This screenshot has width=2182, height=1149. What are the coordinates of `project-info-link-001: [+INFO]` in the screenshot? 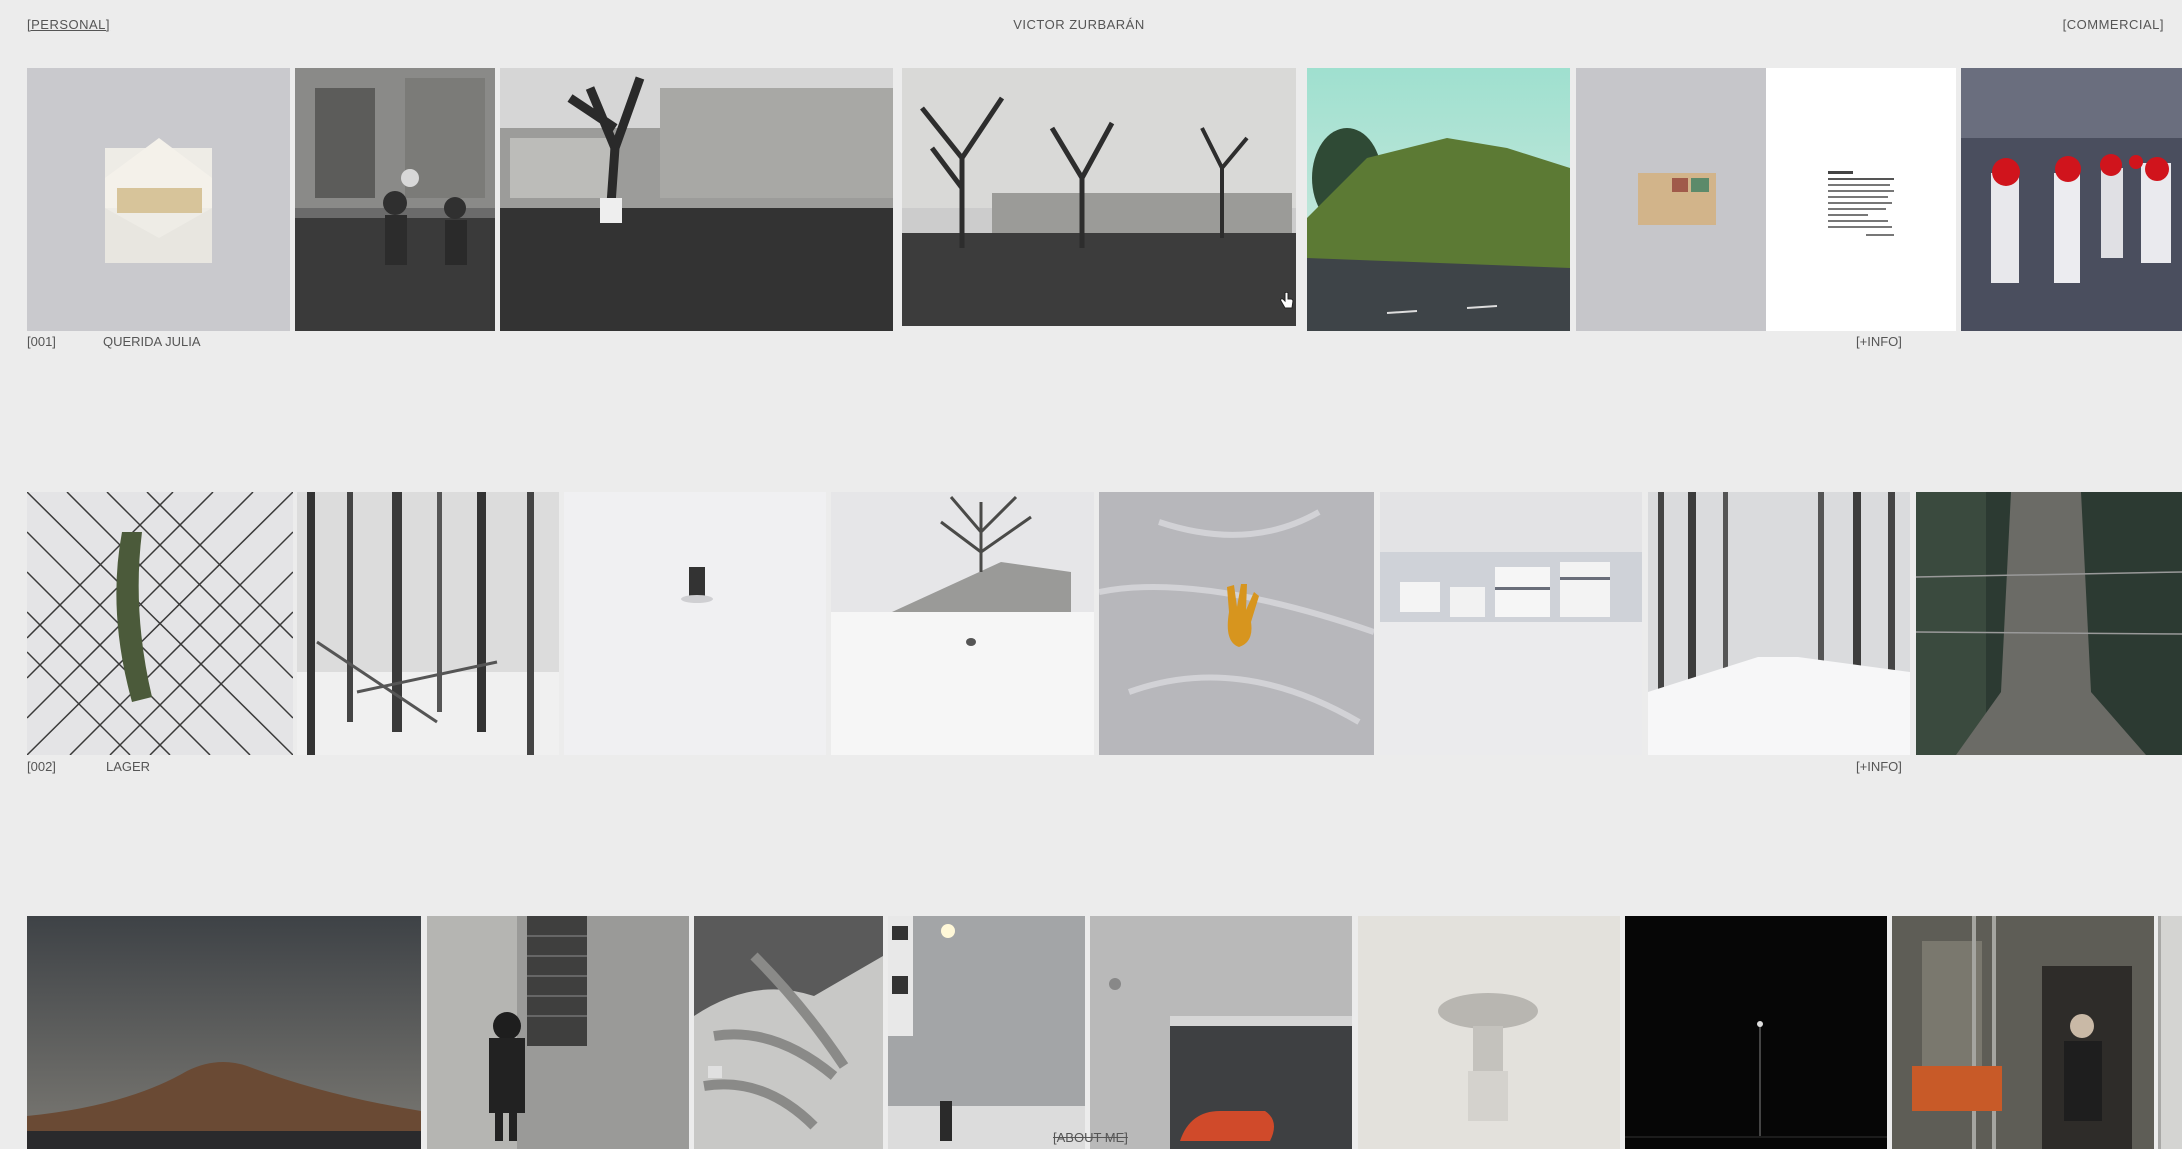 It's located at (1879, 341).